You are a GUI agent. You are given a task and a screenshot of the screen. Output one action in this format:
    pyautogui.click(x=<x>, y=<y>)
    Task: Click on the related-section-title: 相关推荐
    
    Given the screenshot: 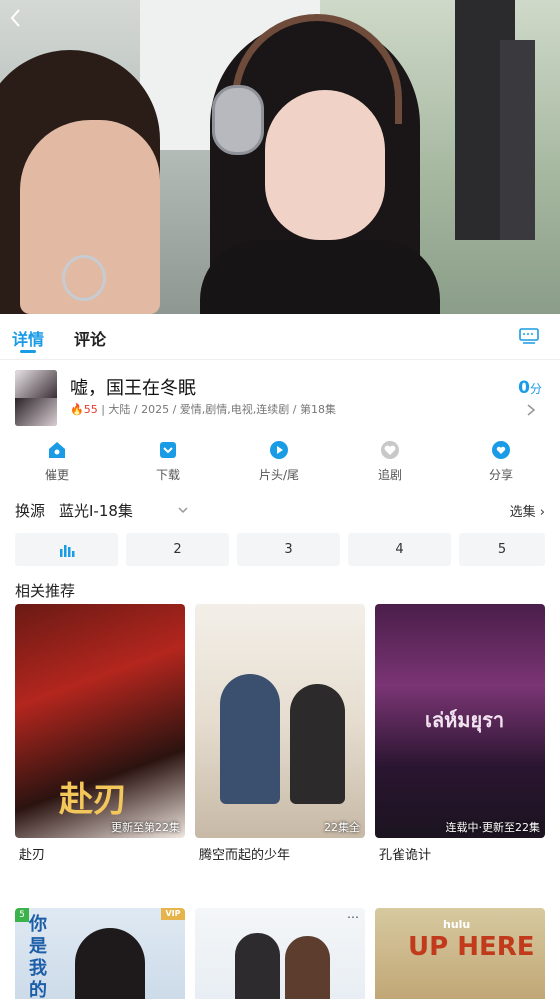 What is the action you would take?
    pyautogui.click(x=45, y=591)
    